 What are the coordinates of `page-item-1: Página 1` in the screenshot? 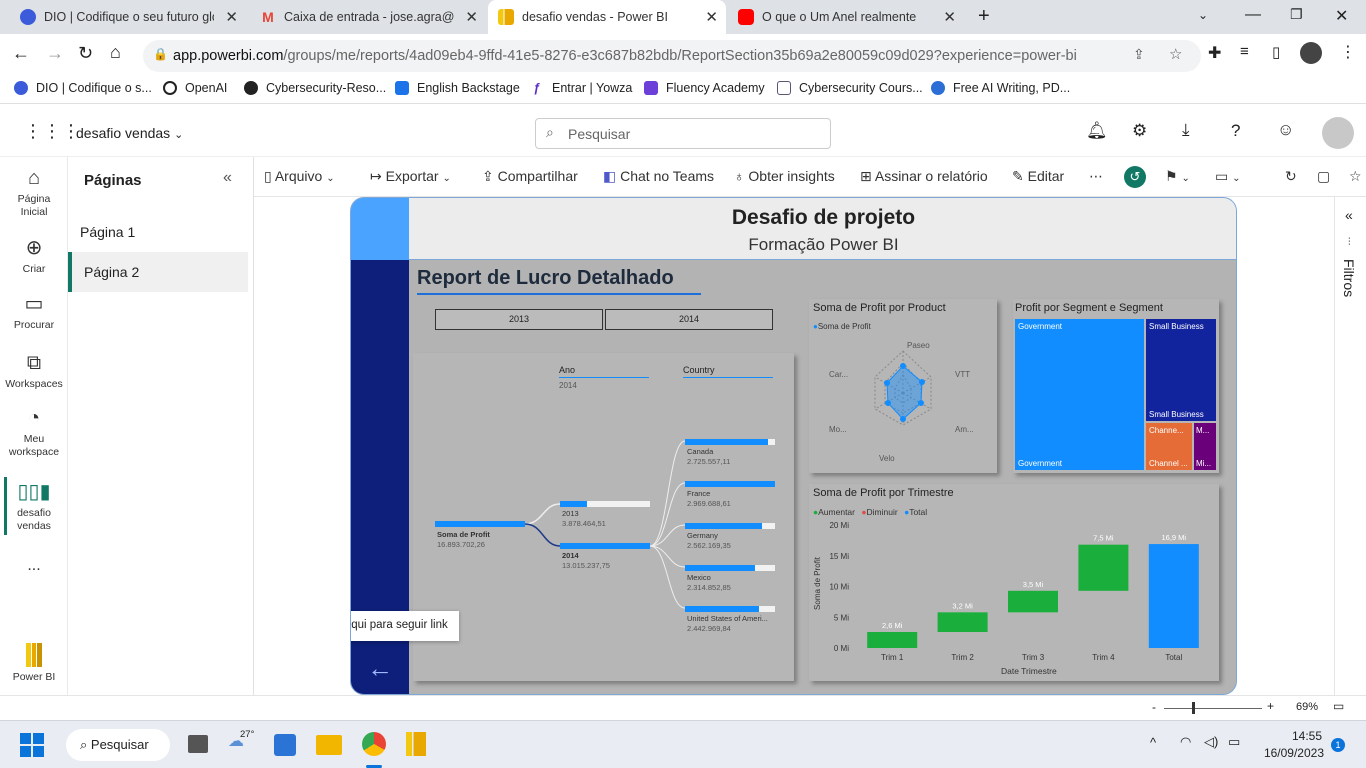 It's located at (158, 231).